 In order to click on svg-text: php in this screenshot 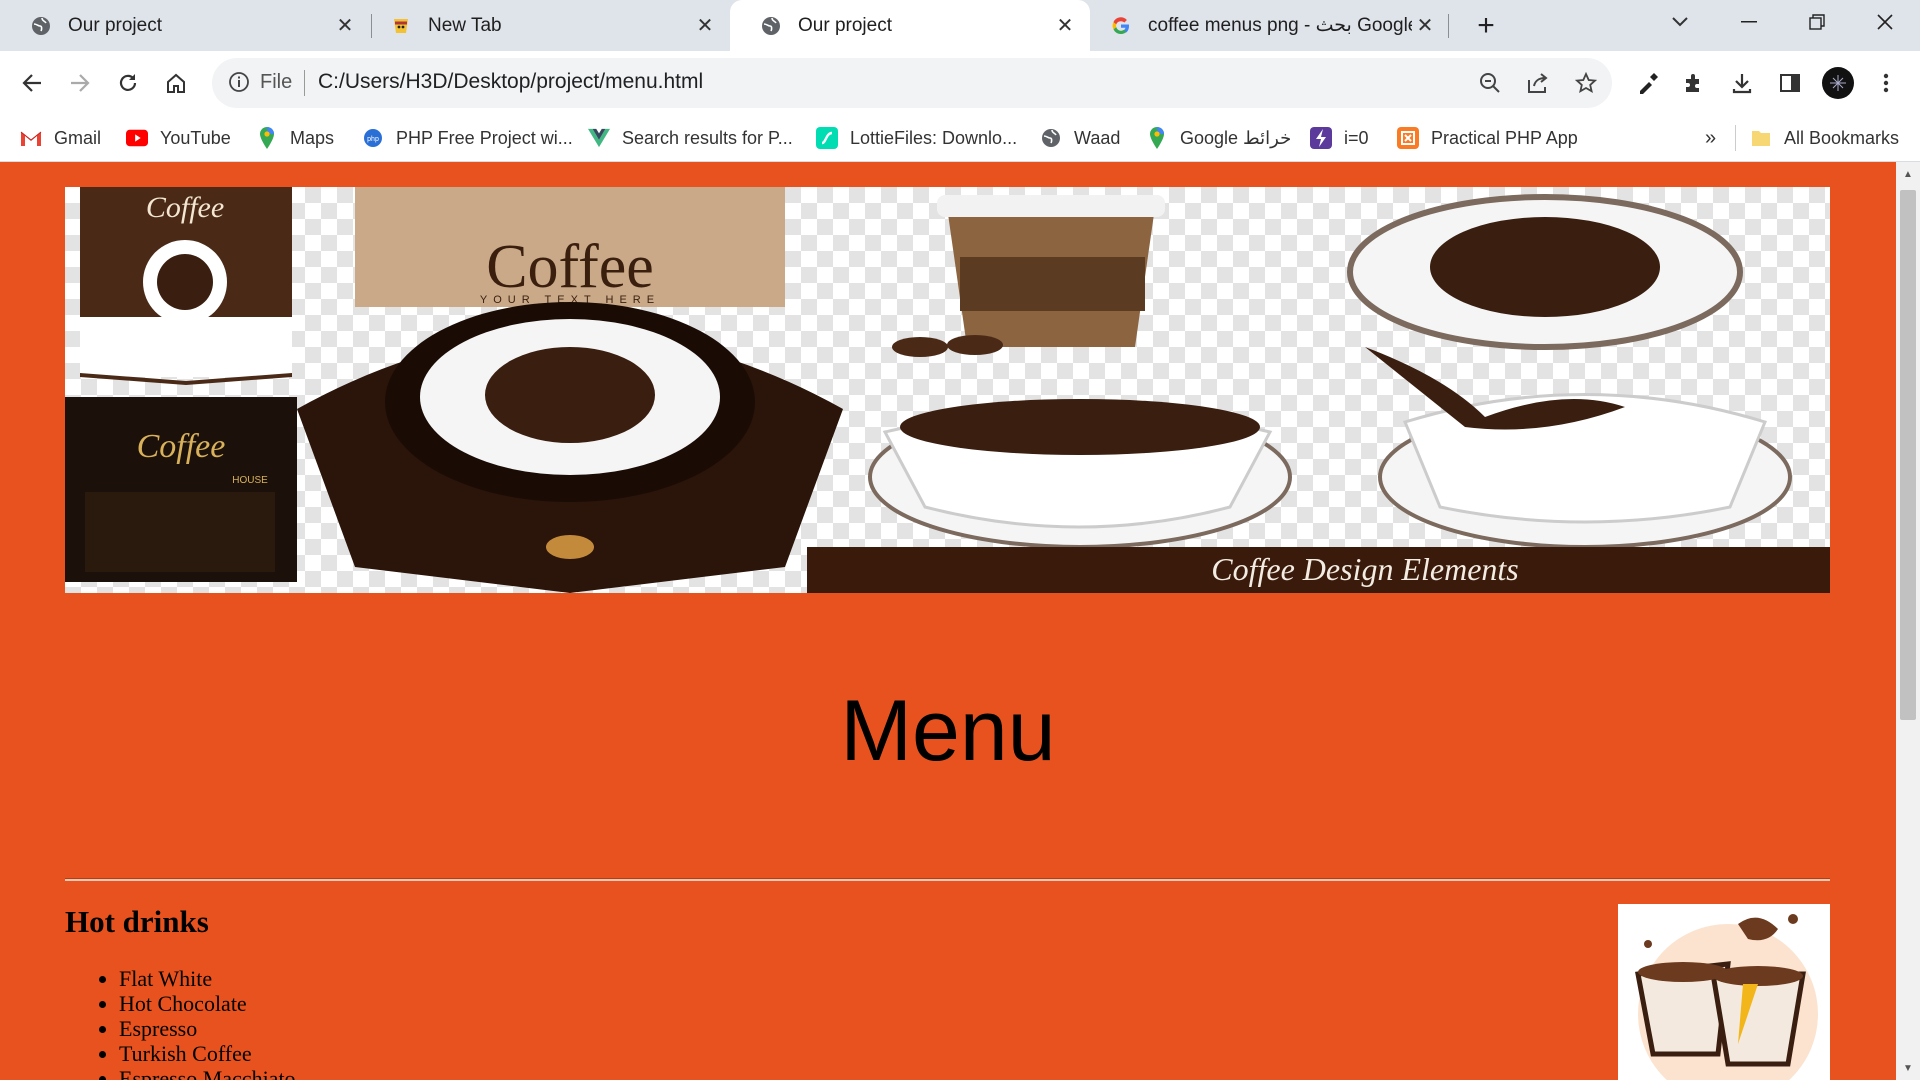, I will do `click(373, 139)`.